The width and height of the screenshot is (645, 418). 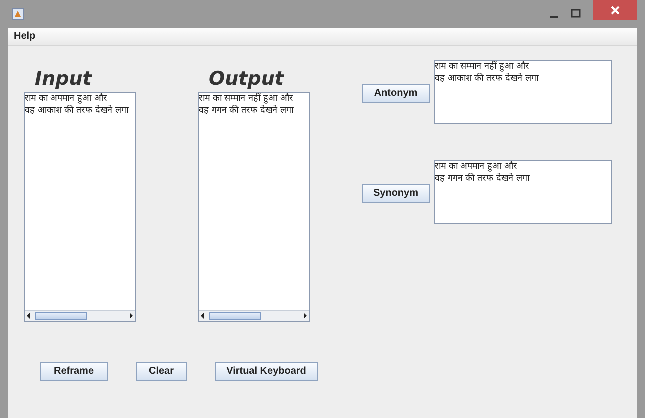 What do you see at coordinates (247, 79) in the screenshot?
I see `section-title: Output` at bounding box center [247, 79].